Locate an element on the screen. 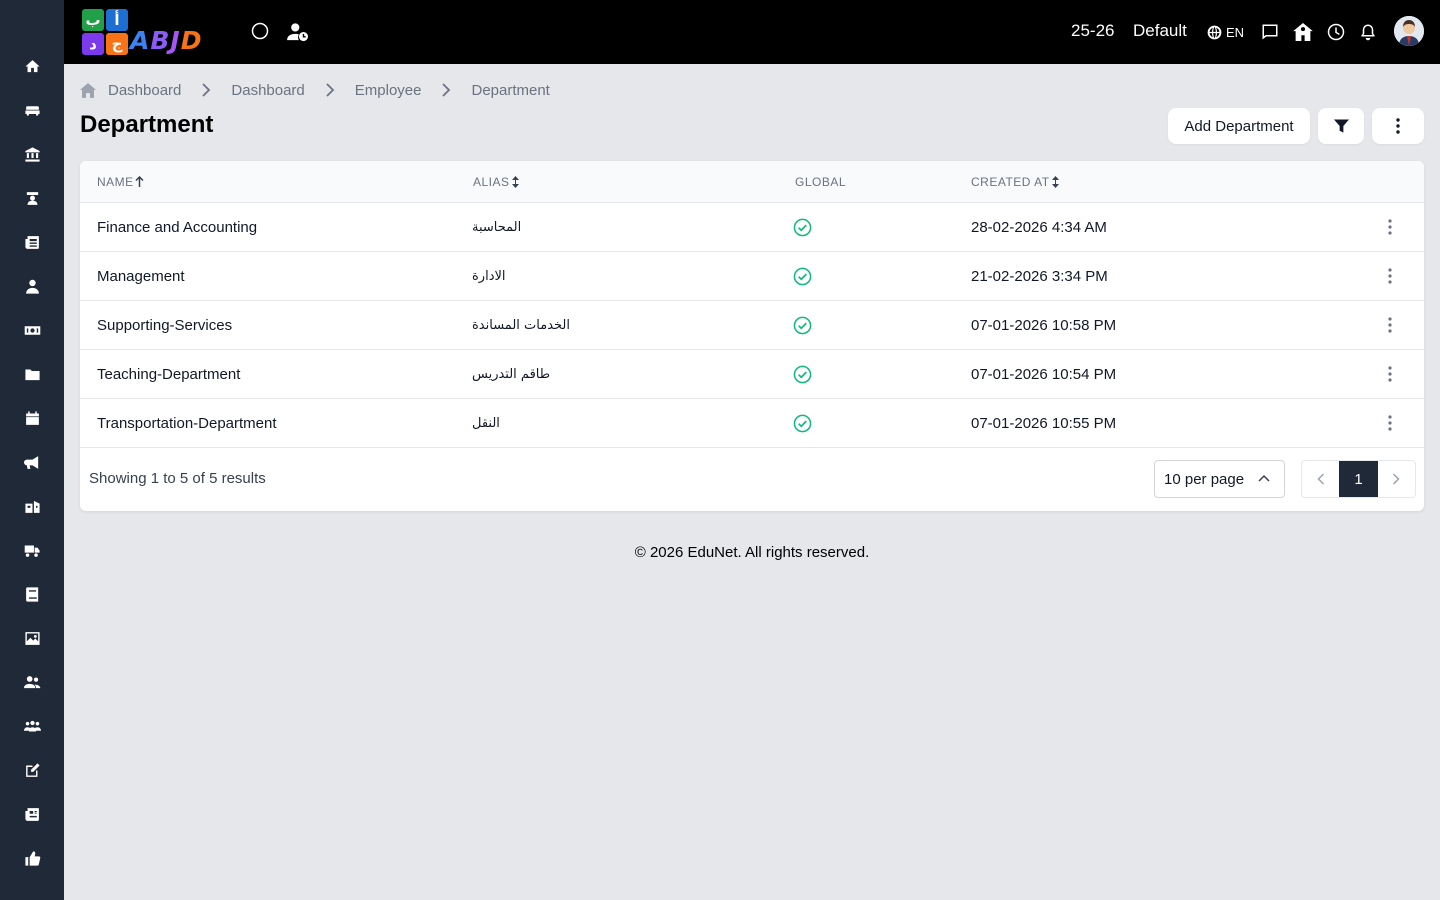 This screenshot has width=1440, height=900. department-name: Teaching-Department is located at coordinates (169, 374).